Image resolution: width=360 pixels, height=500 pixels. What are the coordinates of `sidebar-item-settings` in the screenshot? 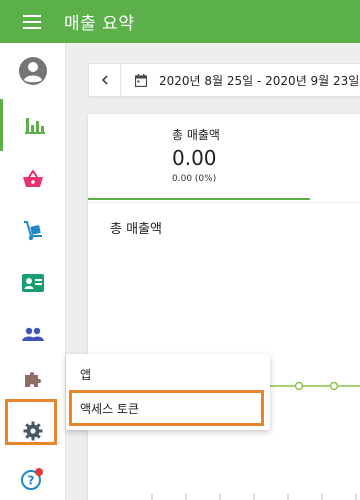 It's located at (33, 431).